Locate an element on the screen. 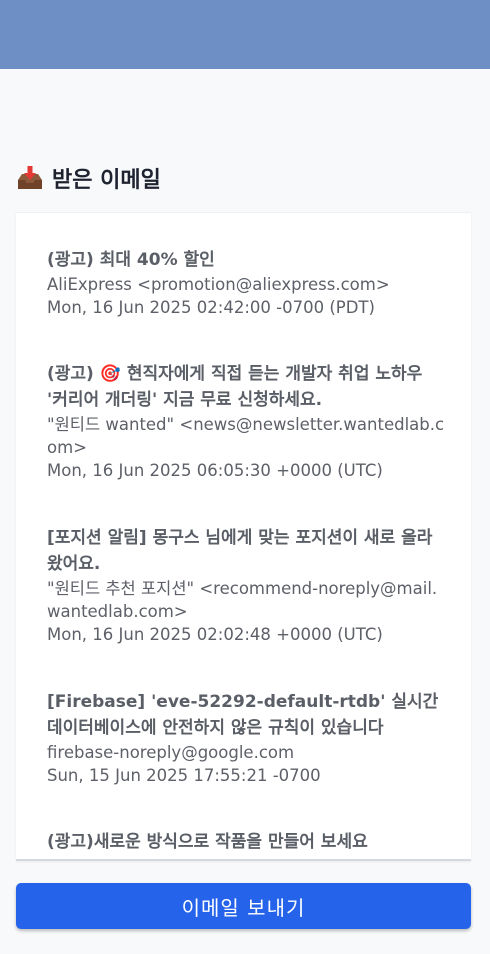 This screenshot has width=490, height=954. inbox-header: 받은 이메일 is located at coordinates (88, 178).